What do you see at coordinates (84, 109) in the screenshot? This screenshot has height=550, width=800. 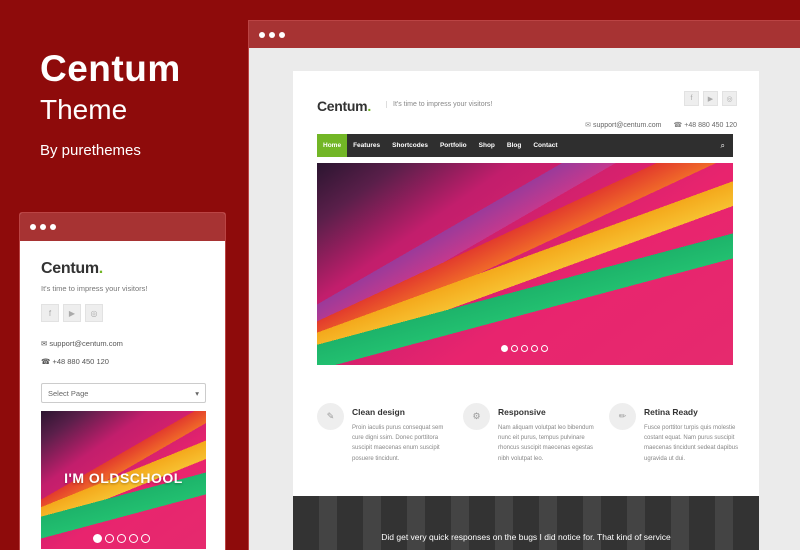 I see `promo-subtitle: Theme` at bounding box center [84, 109].